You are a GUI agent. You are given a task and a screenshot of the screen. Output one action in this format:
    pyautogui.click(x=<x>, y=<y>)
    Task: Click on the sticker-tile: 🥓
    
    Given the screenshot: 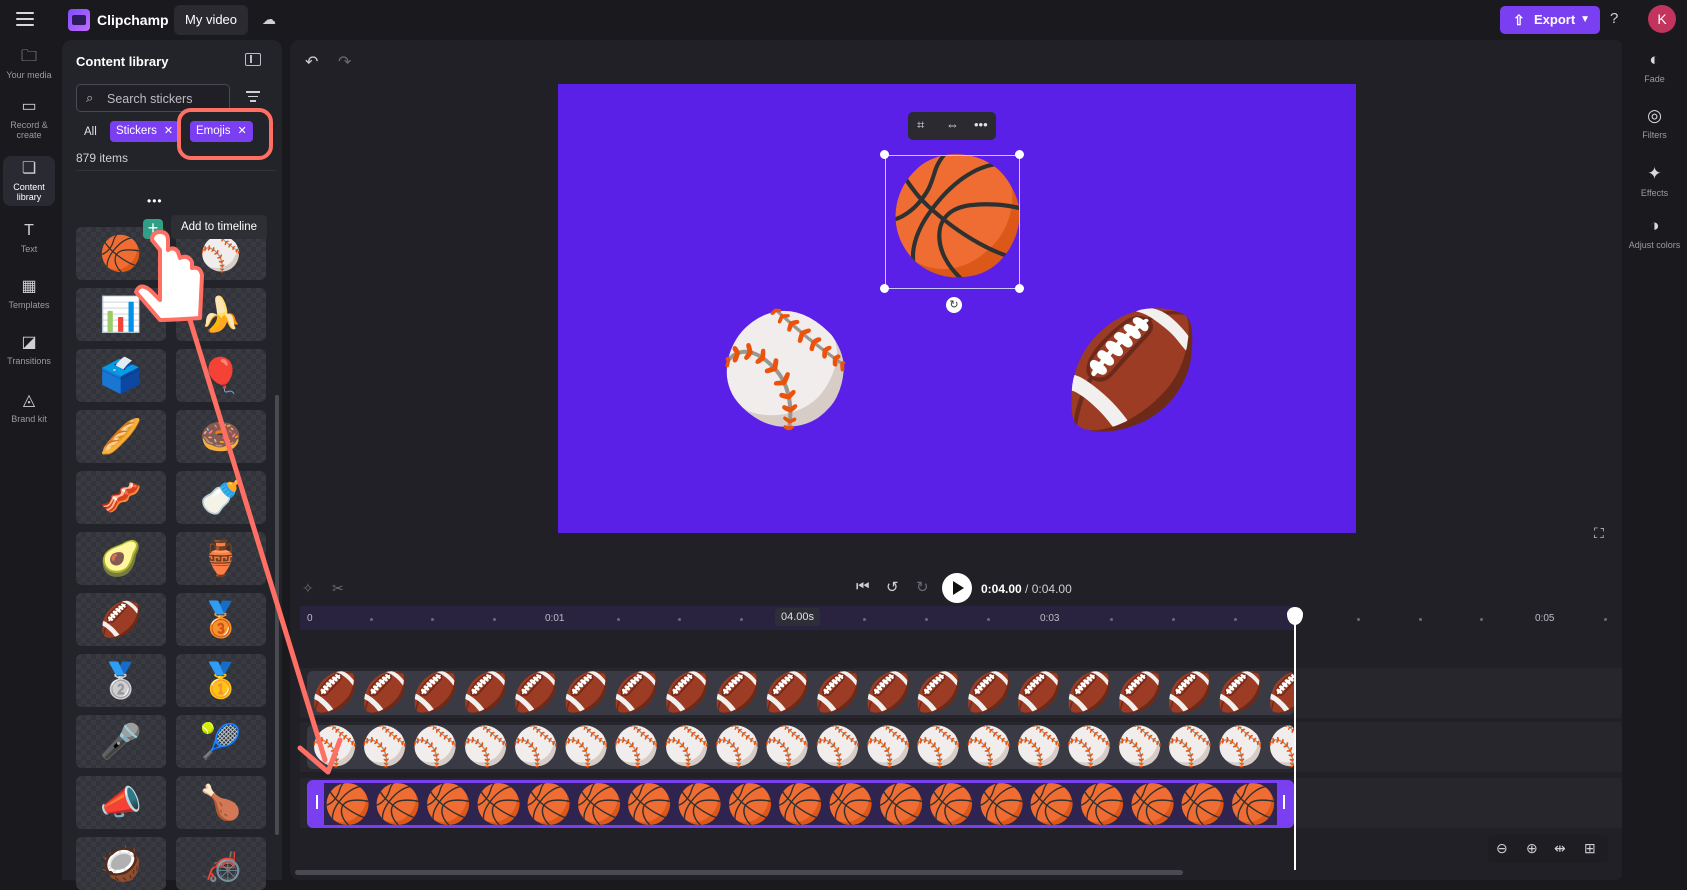 What is the action you would take?
    pyautogui.click(x=121, y=497)
    